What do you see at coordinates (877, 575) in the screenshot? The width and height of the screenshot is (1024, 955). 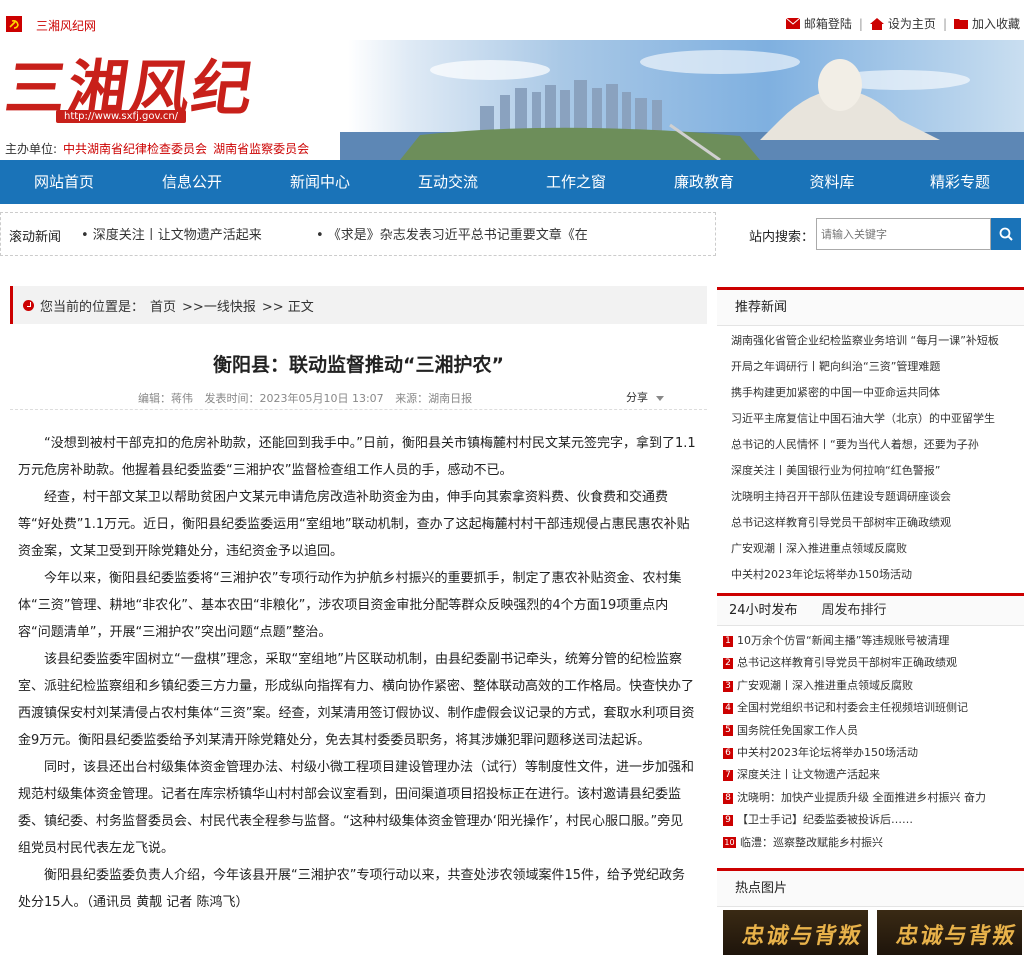 I see `list-item: 中关村2023年论坛将举办150场活动` at bounding box center [877, 575].